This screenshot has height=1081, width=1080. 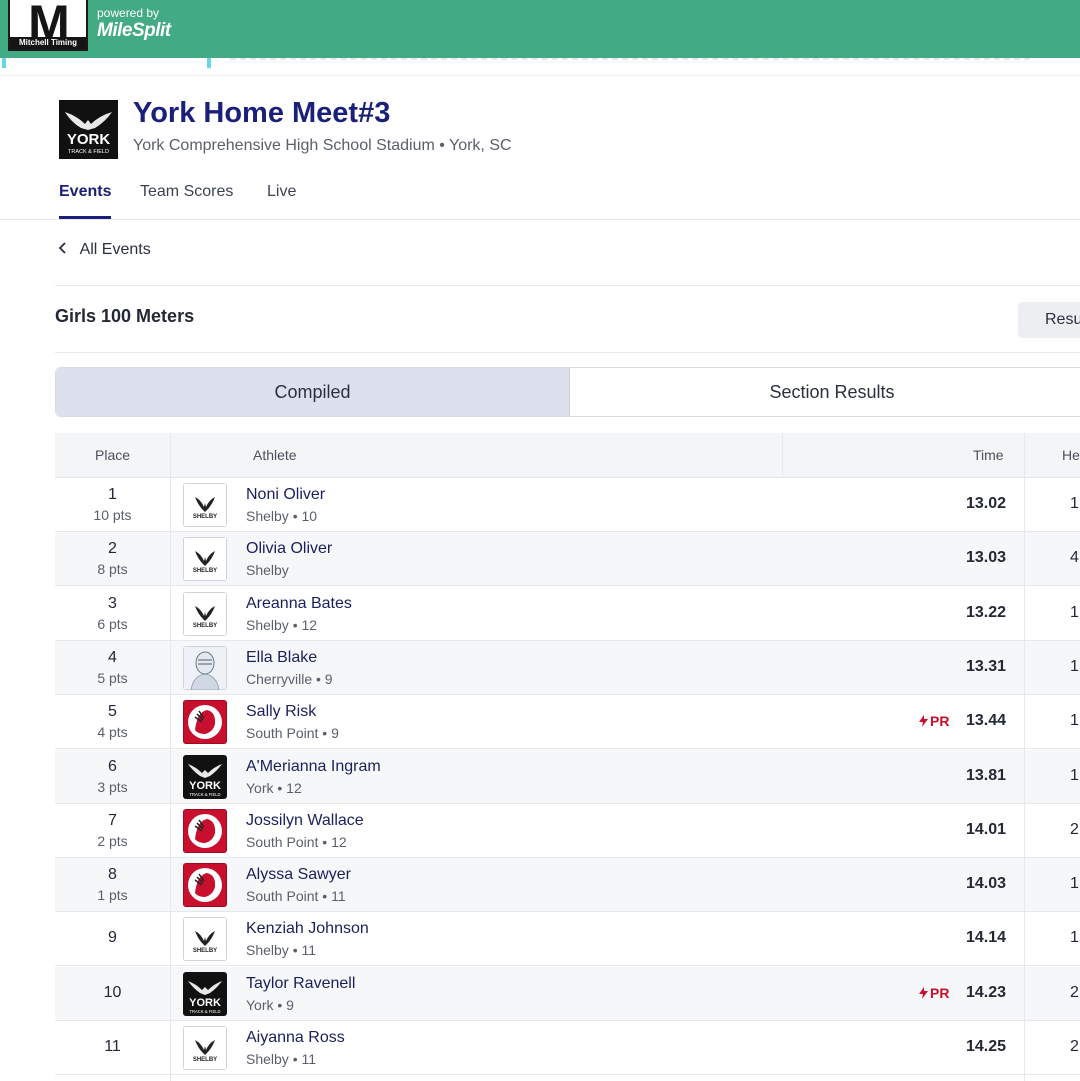 What do you see at coordinates (281, 192) in the screenshot?
I see `tab-live: Live` at bounding box center [281, 192].